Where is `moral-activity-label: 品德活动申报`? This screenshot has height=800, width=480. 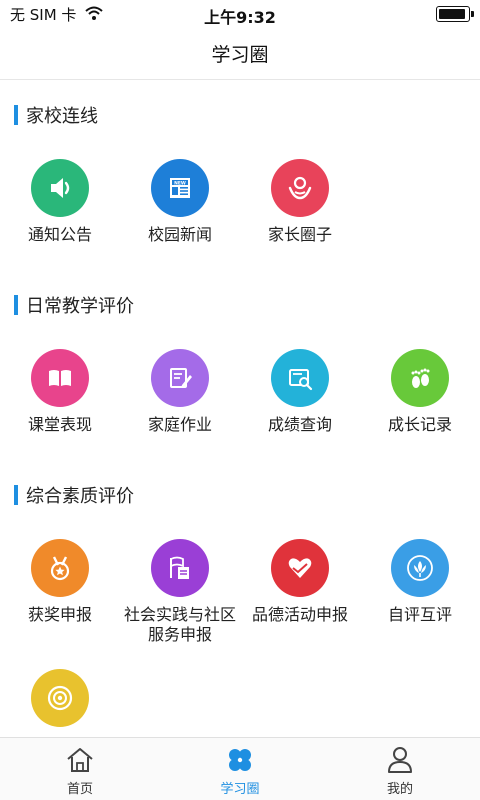
moral-activity-label: 品德活动申报 is located at coordinates (299, 614).